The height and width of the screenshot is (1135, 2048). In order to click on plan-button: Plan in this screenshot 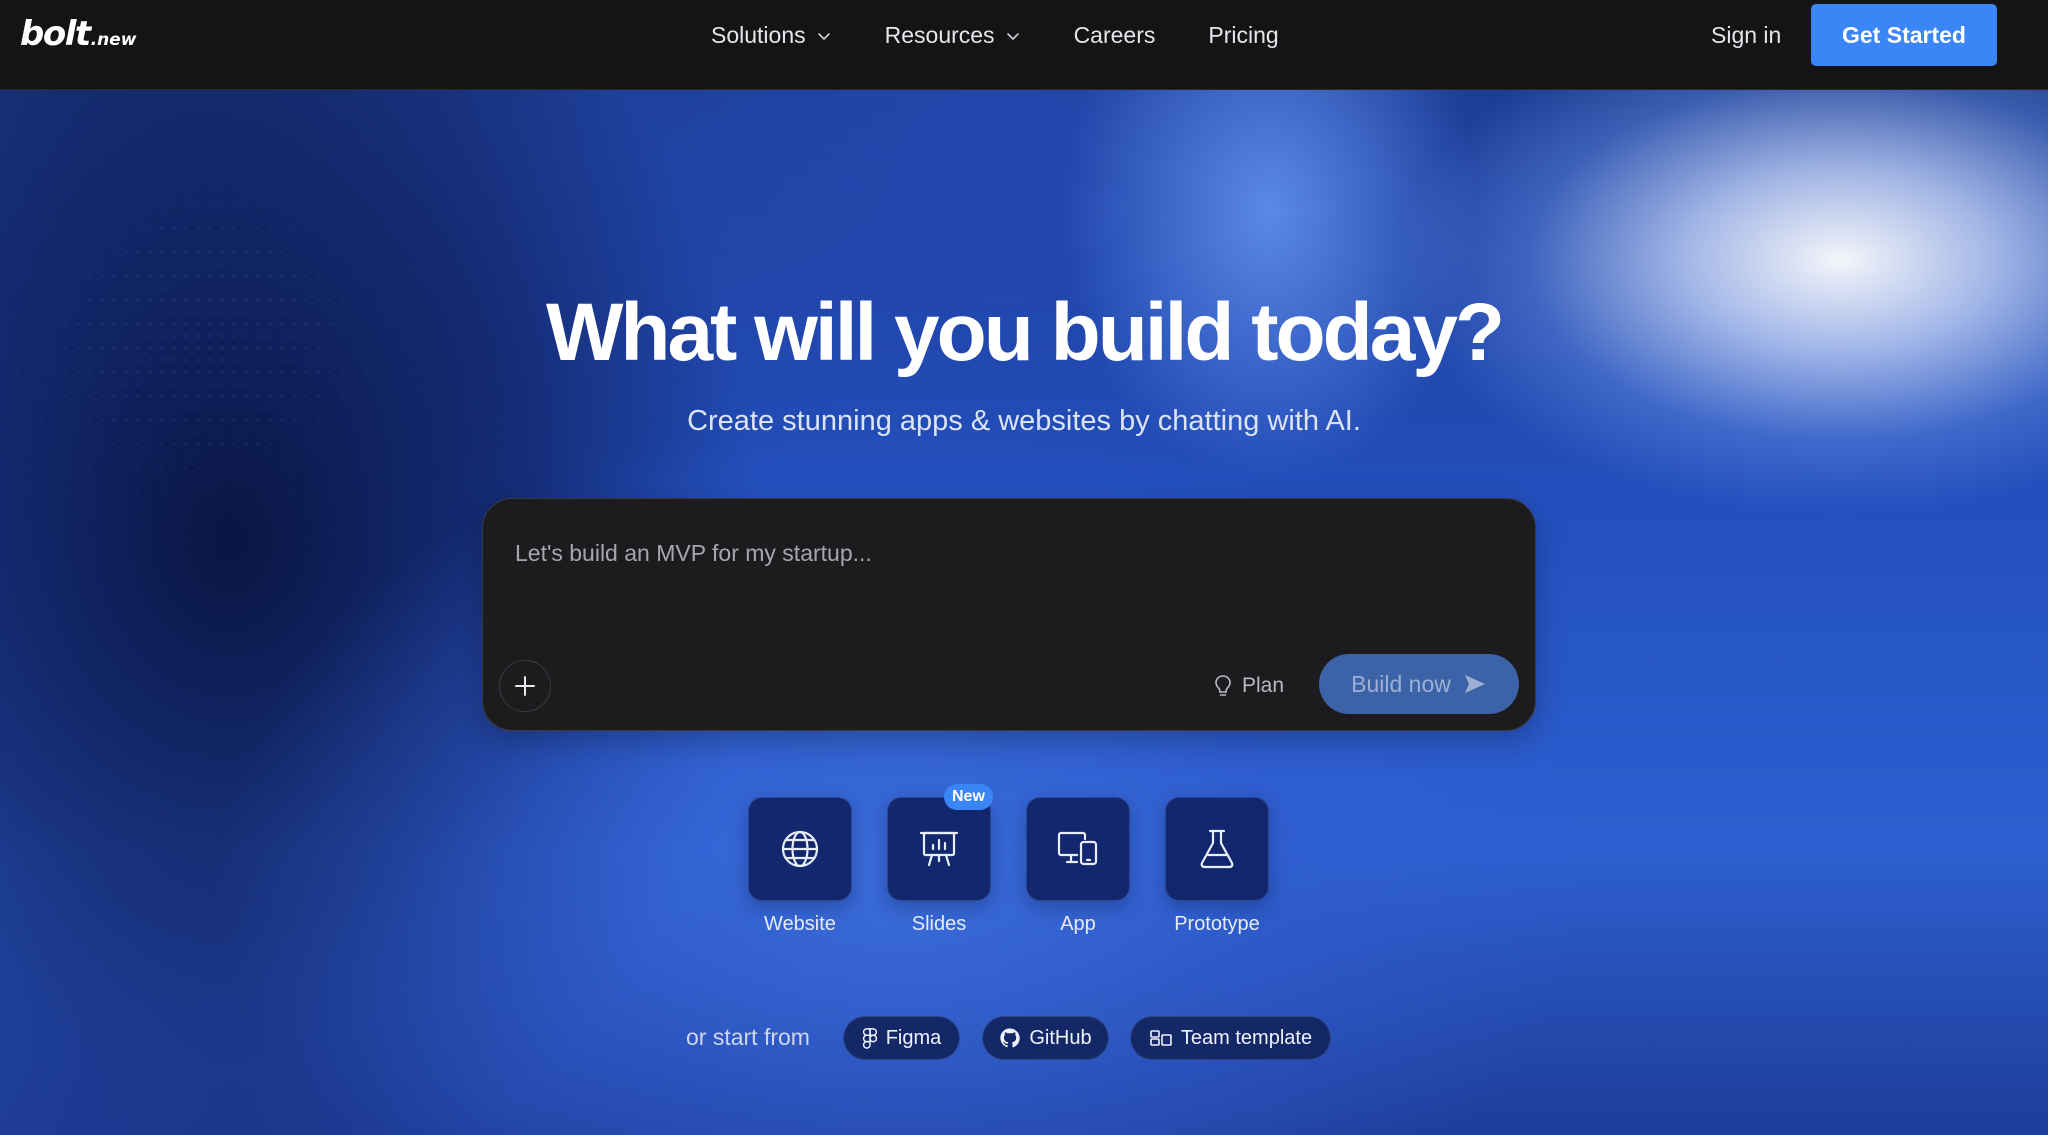, I will do `click(1248, 686)`.